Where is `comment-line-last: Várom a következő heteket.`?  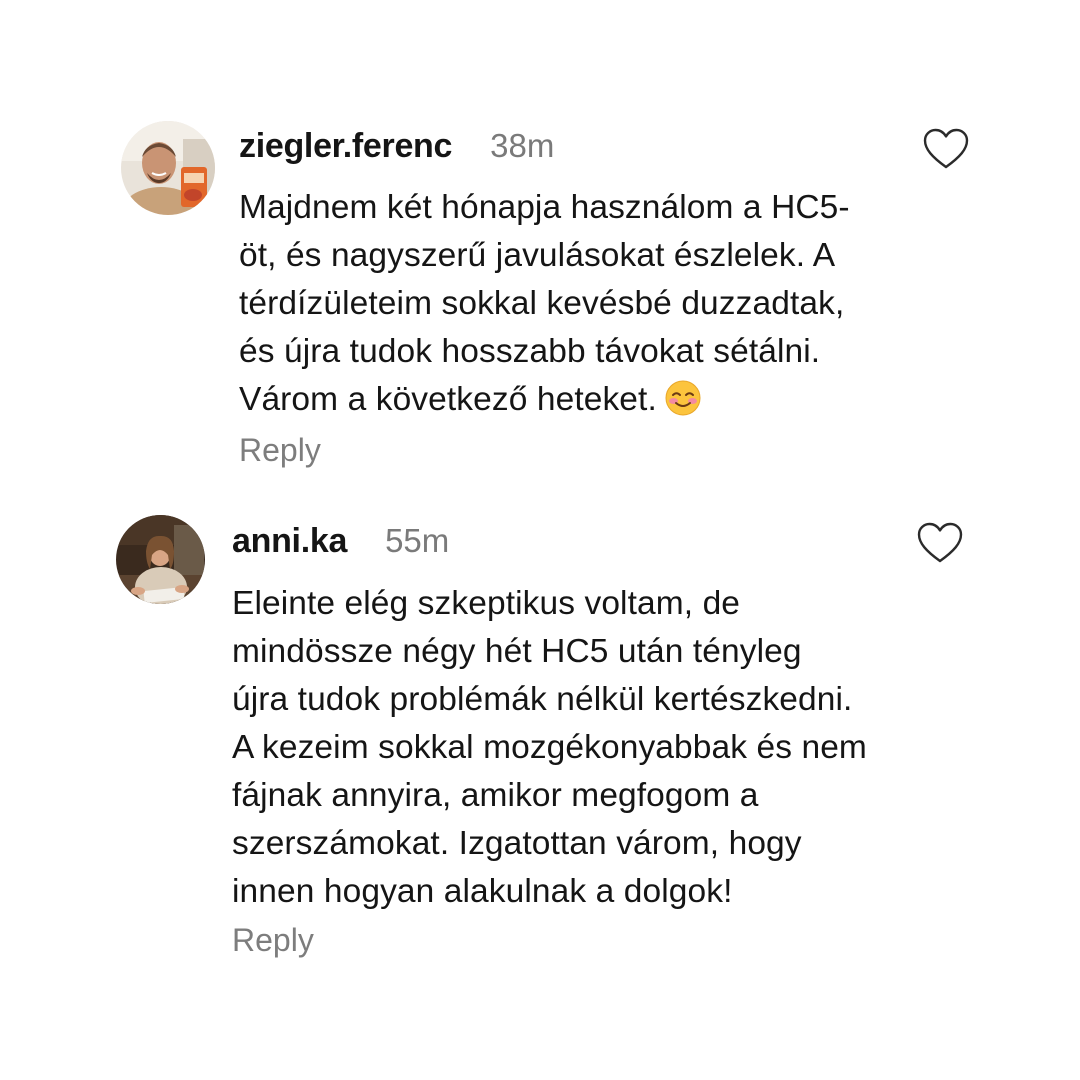 comment-line-last: Várom a következő heteket. is located at coordinates (544, 400).